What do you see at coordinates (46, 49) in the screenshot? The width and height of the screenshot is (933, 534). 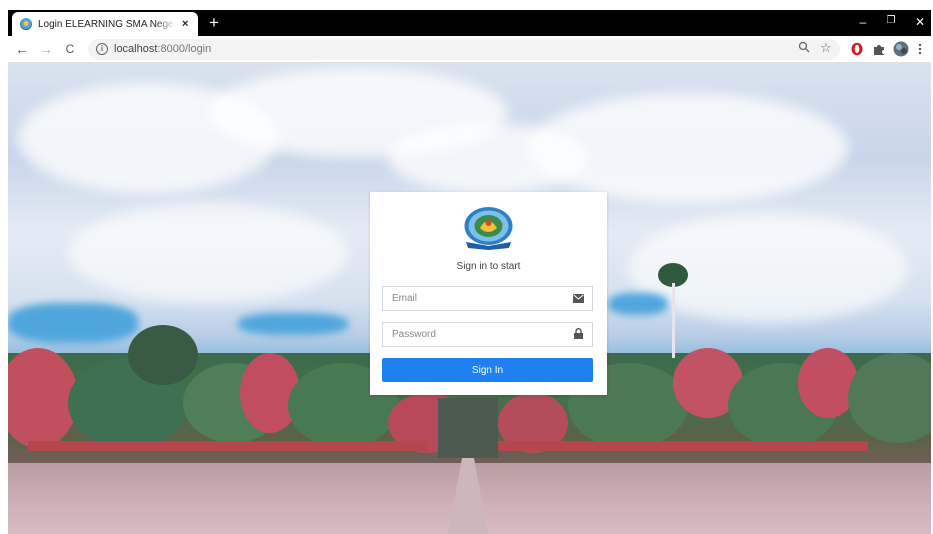 I see `forward-button: →` at bounding box center [46, 49].